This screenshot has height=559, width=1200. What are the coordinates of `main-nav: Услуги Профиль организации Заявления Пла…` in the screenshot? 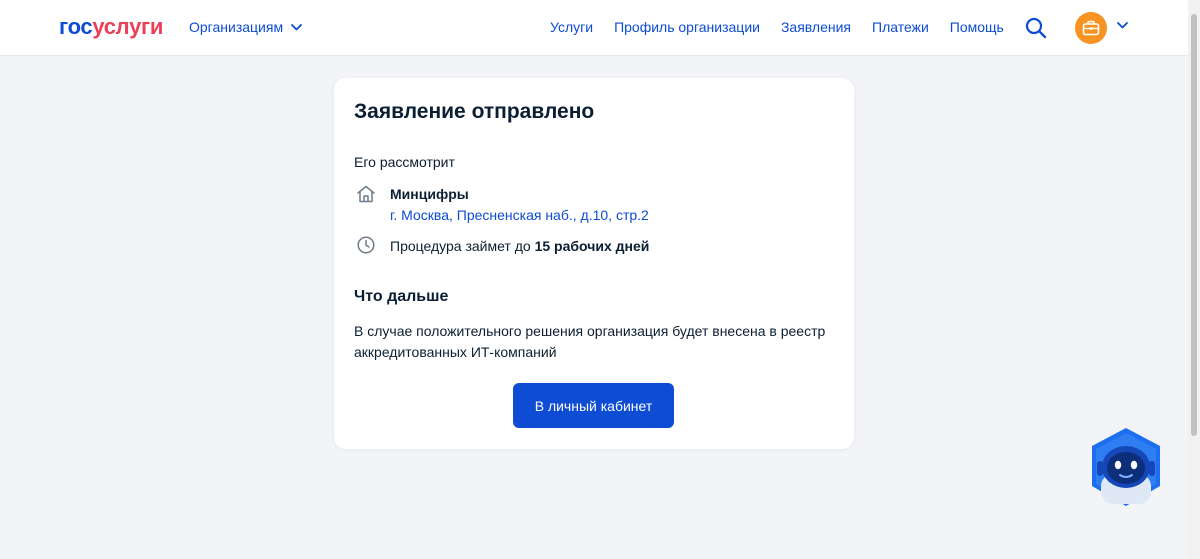 It's located at (777, 27).